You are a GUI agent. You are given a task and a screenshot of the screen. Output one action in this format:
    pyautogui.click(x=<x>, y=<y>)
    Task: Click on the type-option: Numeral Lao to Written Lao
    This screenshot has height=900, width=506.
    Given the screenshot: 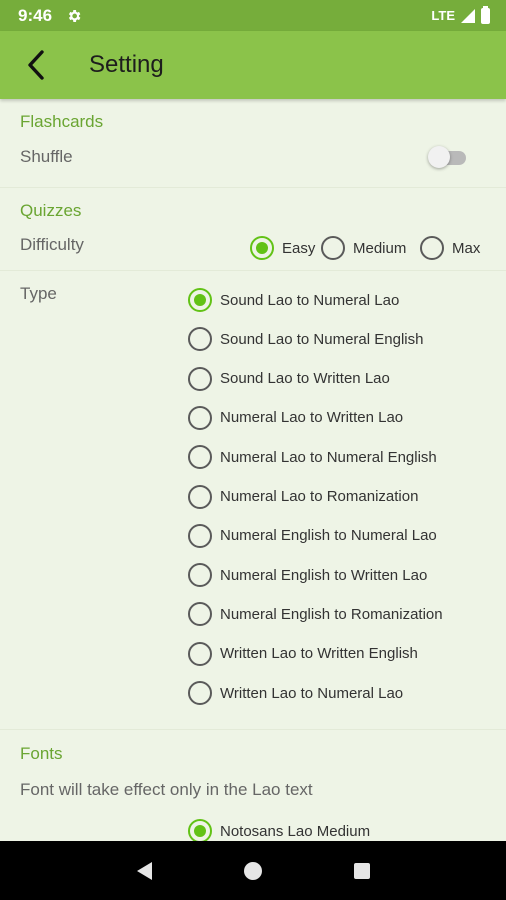 What is the action you would take?
    pyautogui.click(x=296, y=417)
    